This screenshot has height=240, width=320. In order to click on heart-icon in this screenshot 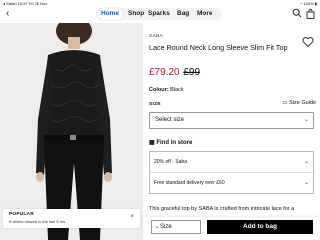, I will do `click(308, 42)`.